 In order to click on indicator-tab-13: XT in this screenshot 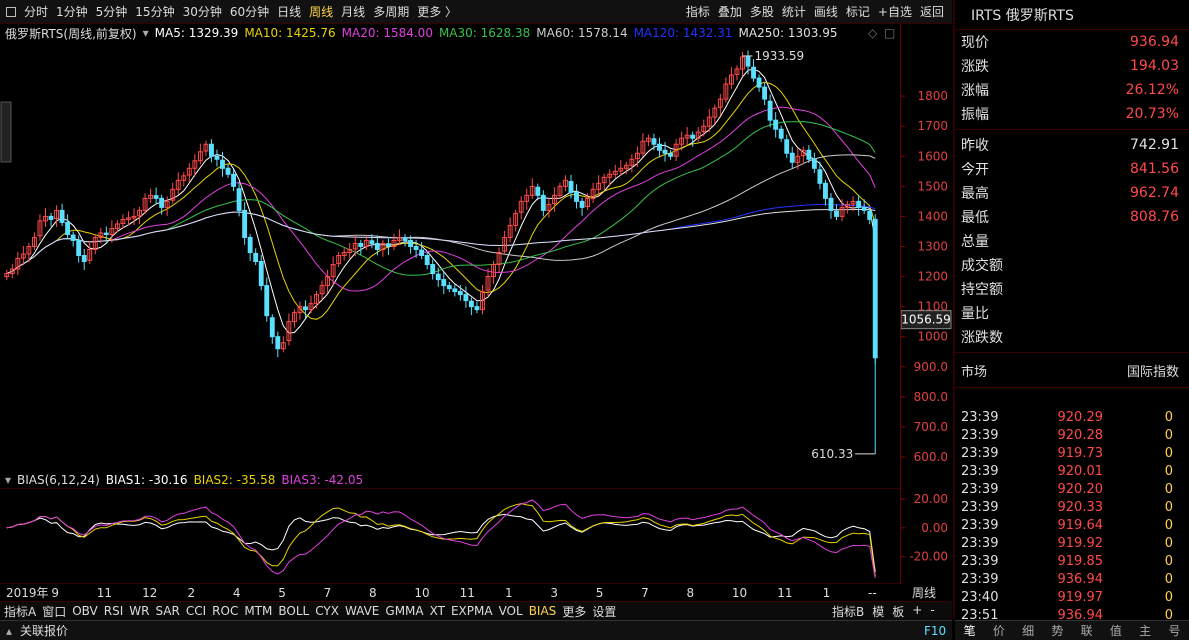, I will do `click(437, 611)`.